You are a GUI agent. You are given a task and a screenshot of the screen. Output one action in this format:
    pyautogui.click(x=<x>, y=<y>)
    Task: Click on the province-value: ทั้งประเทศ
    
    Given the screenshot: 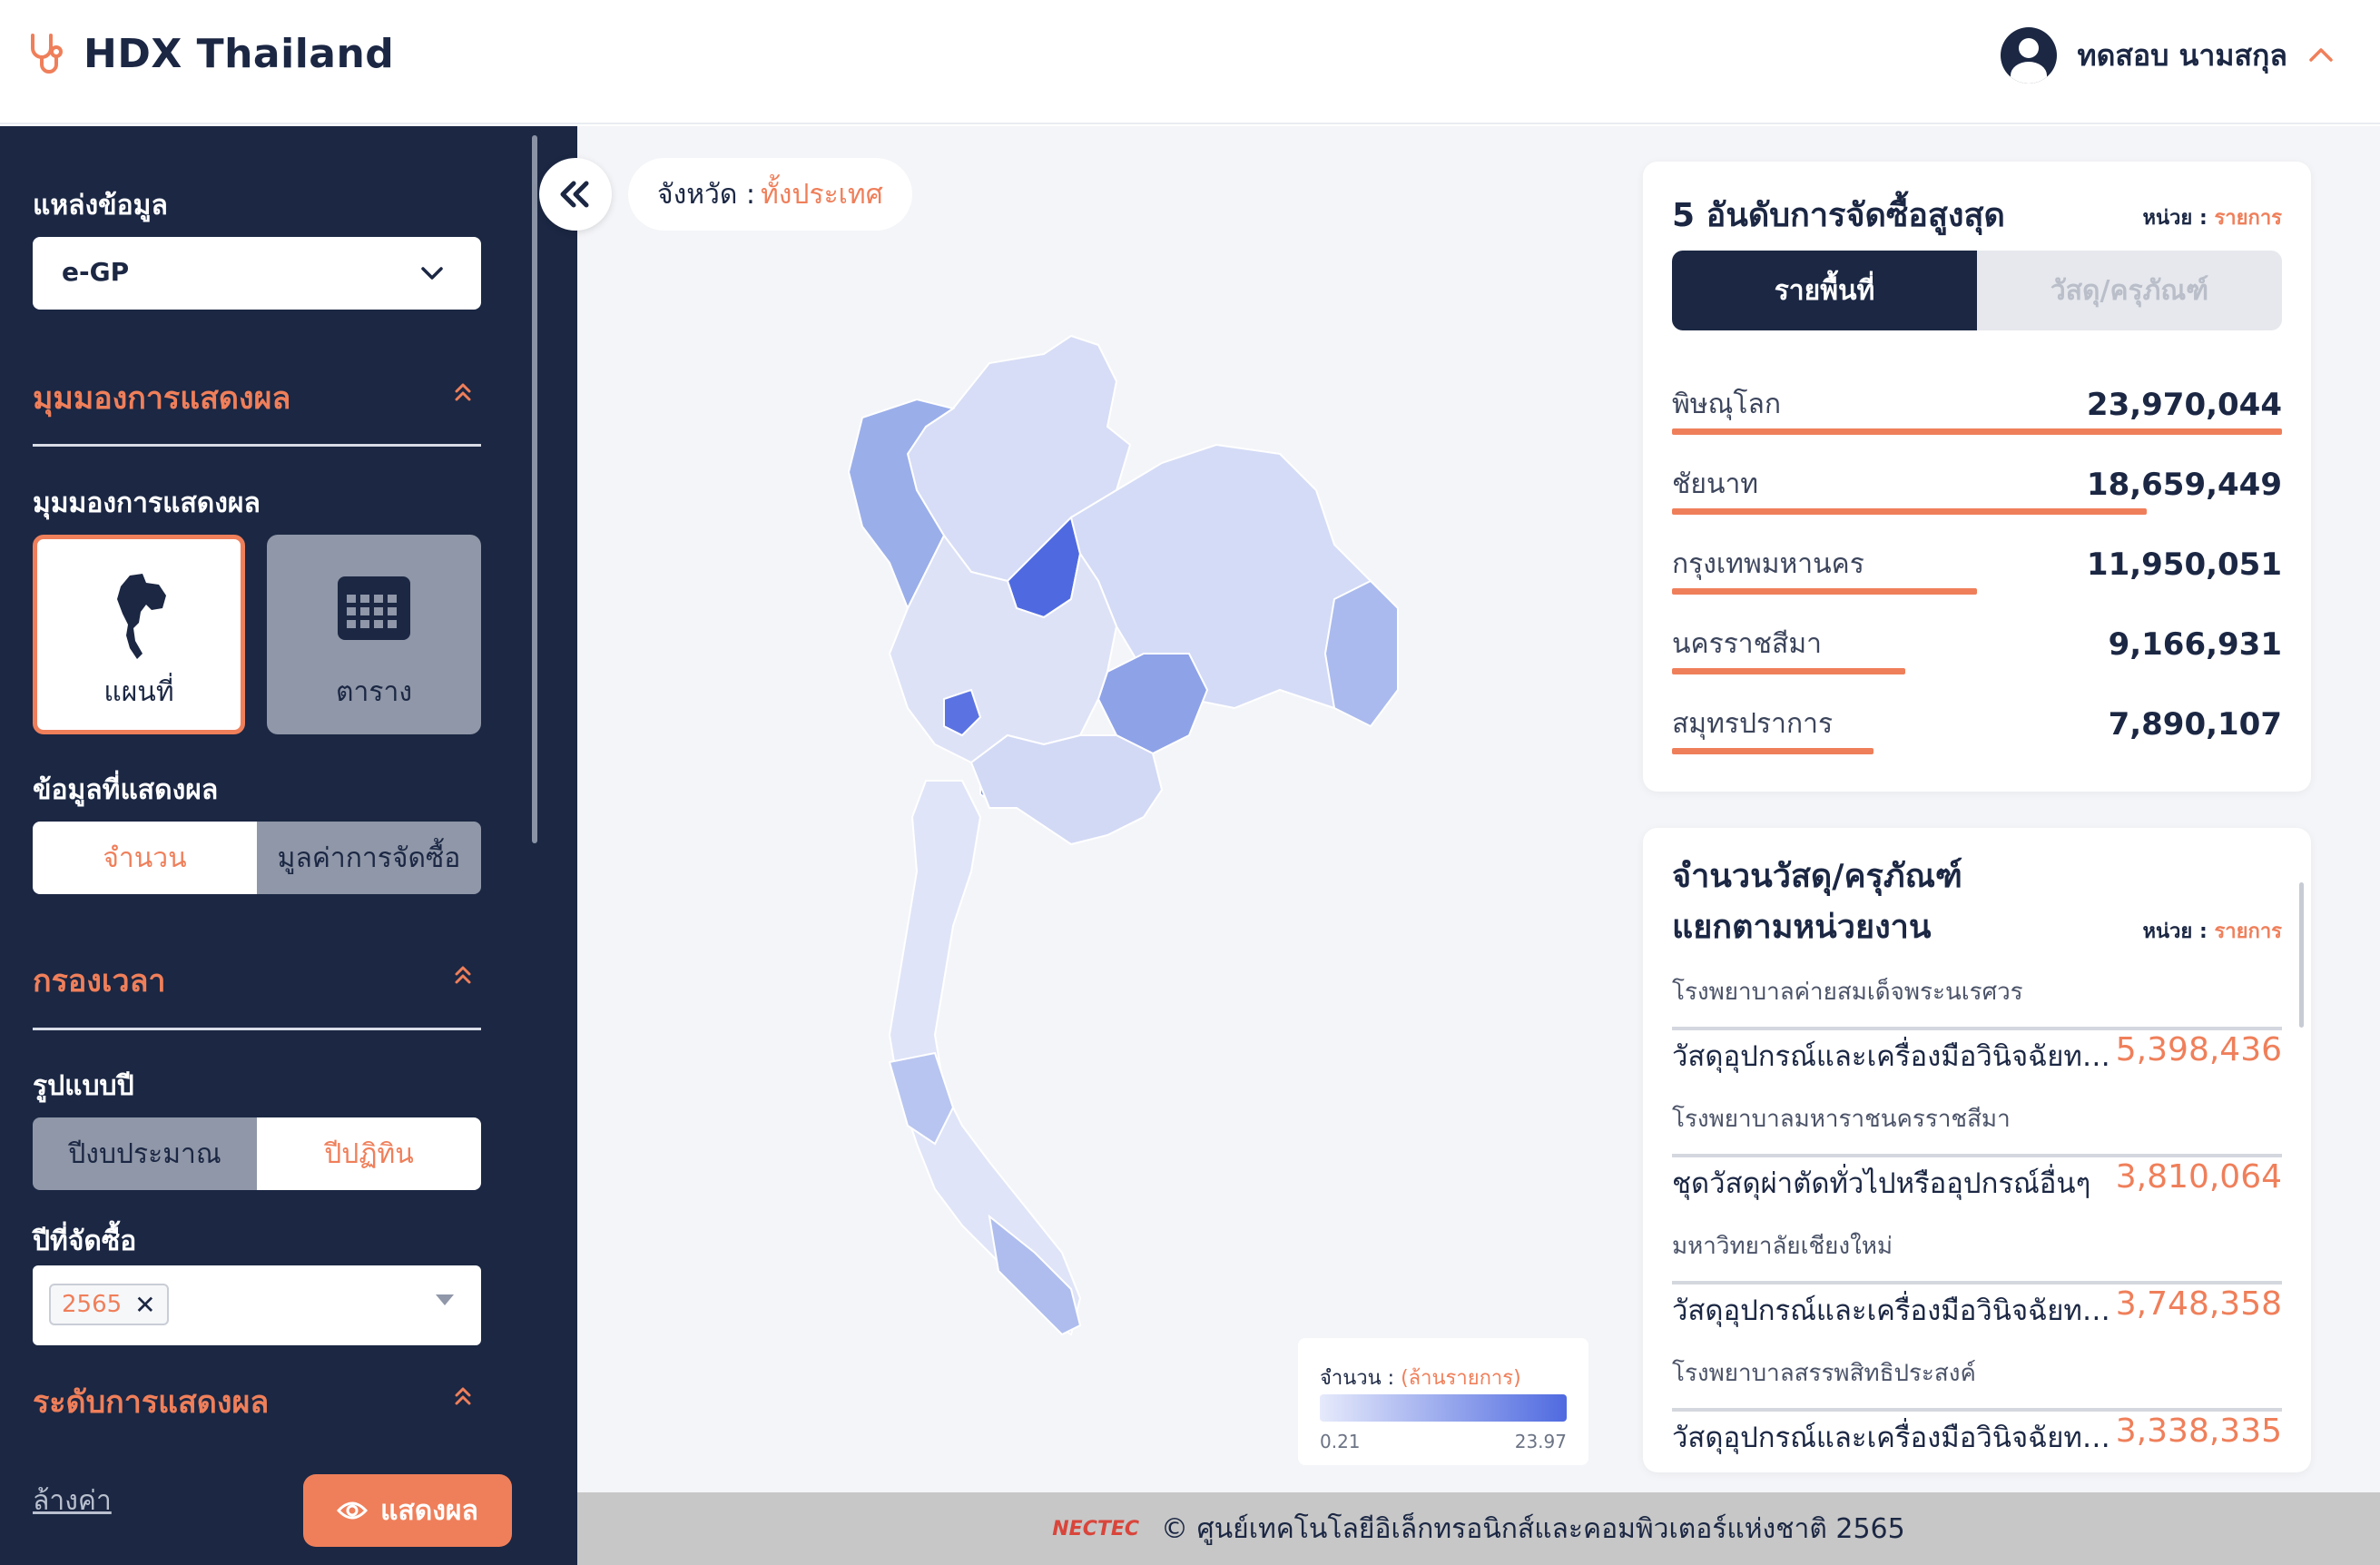 What is the action you would take?
    pyautogui.click(x=822, y=195)
    